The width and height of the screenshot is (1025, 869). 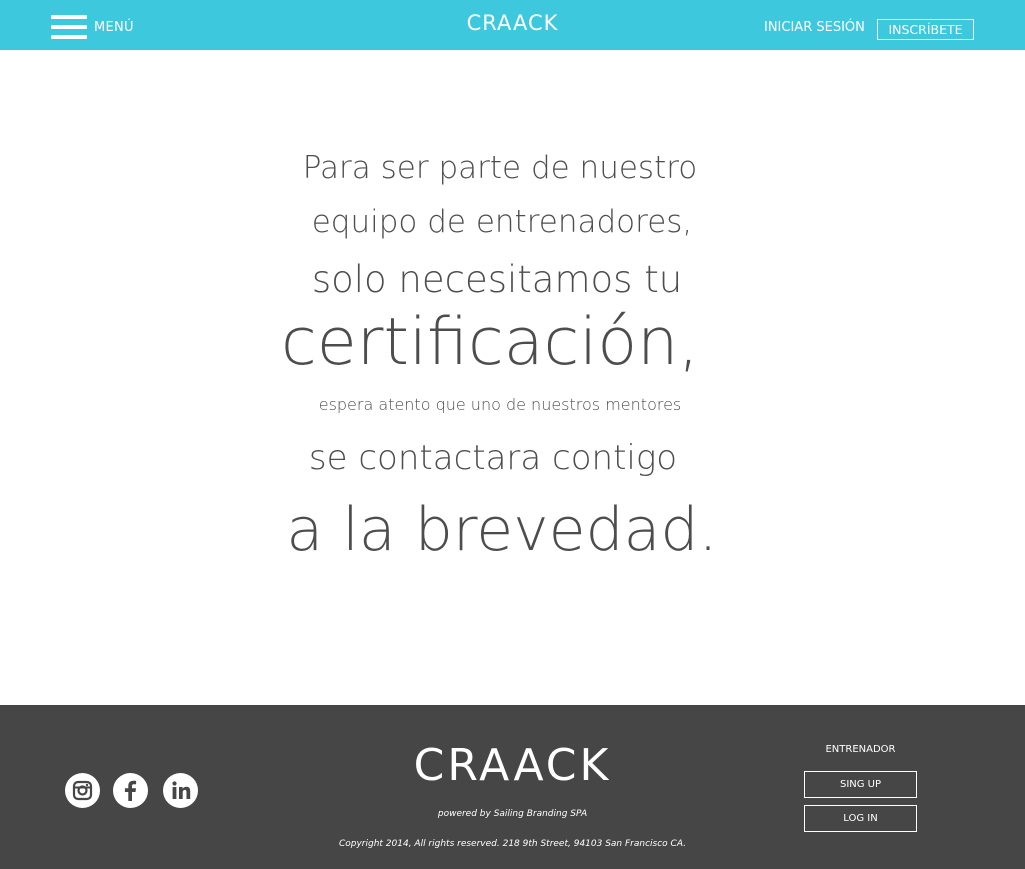 What do you see at coordinates (500, 168) in the screenshot?
I see `message-line-1: Para ser parte de nuestro` at bounding box center [500, 168].